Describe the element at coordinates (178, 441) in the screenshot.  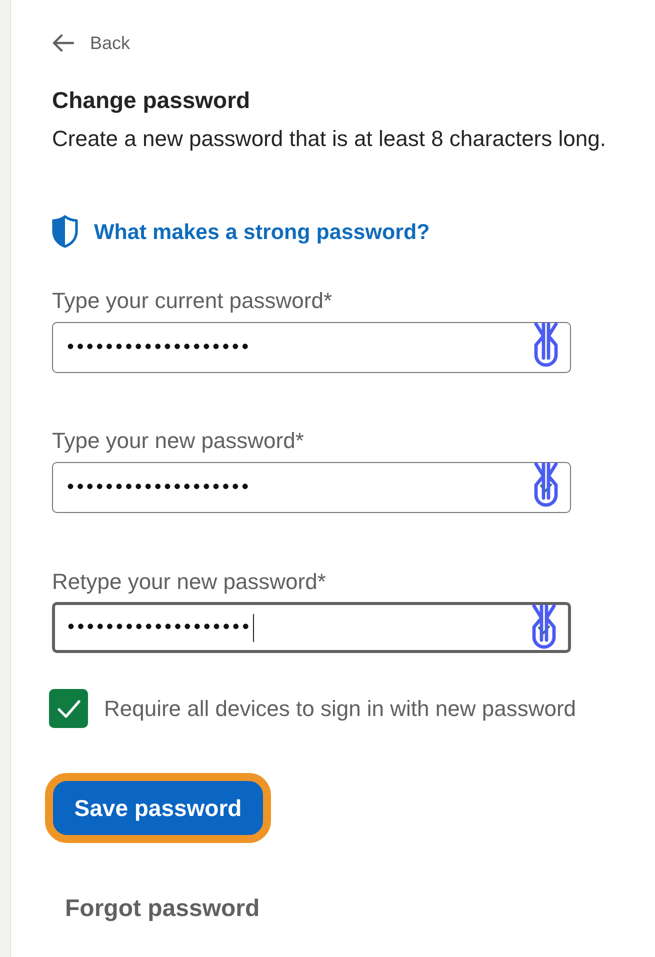
I see `field-label: Type your new password*` at that location.